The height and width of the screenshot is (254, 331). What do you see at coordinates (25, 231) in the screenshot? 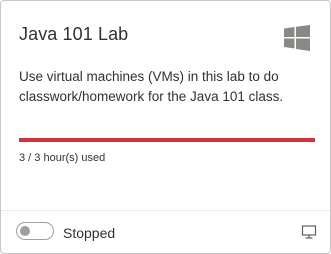
I see `toggle-knob` at bounding box center [25, 231].